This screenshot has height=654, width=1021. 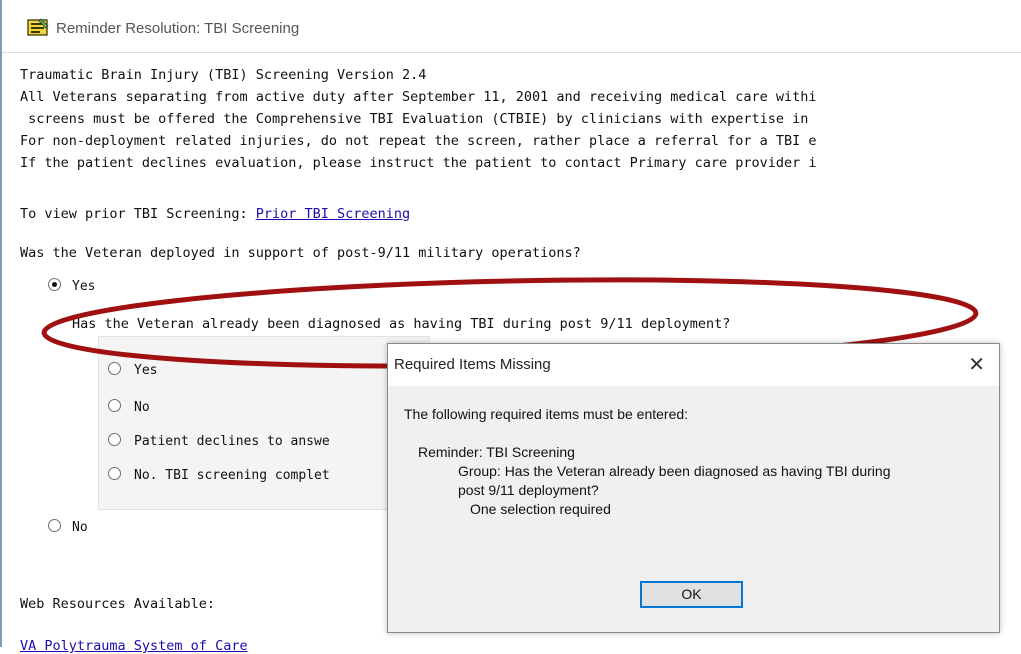 What do you see at coordinates (84, 286) in the screenshot?
I see `deploy-yes-label: Yes` at bounding box center [84, 286].